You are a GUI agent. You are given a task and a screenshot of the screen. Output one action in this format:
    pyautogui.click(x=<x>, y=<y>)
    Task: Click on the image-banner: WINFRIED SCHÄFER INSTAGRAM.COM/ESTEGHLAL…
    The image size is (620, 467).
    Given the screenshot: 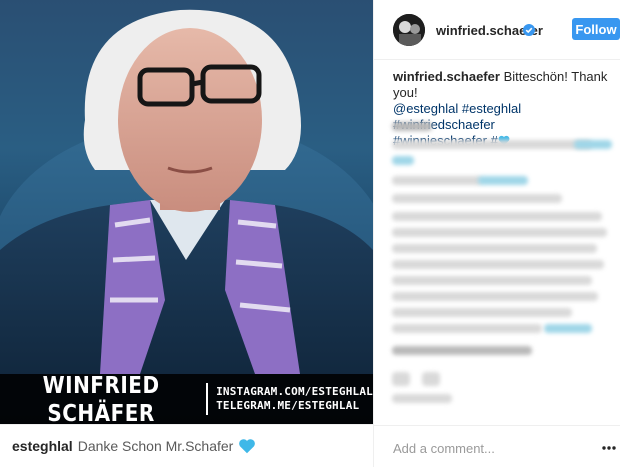 What is the action you would take?
    pyautogui.click(x=186, y=397)
    